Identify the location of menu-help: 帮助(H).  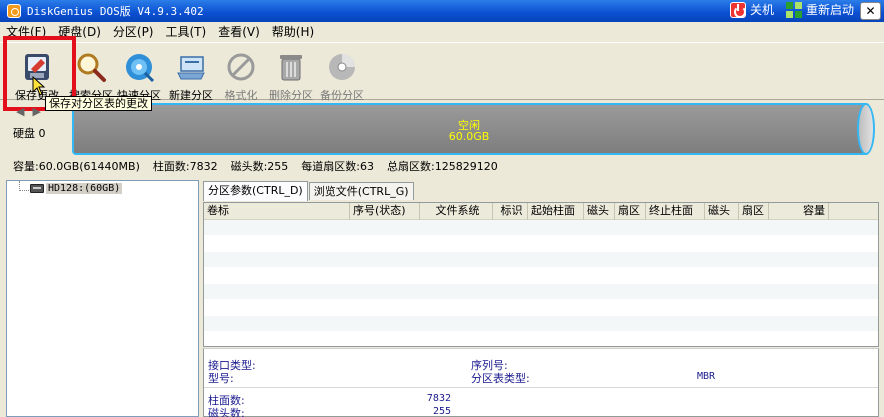
(293, 31).